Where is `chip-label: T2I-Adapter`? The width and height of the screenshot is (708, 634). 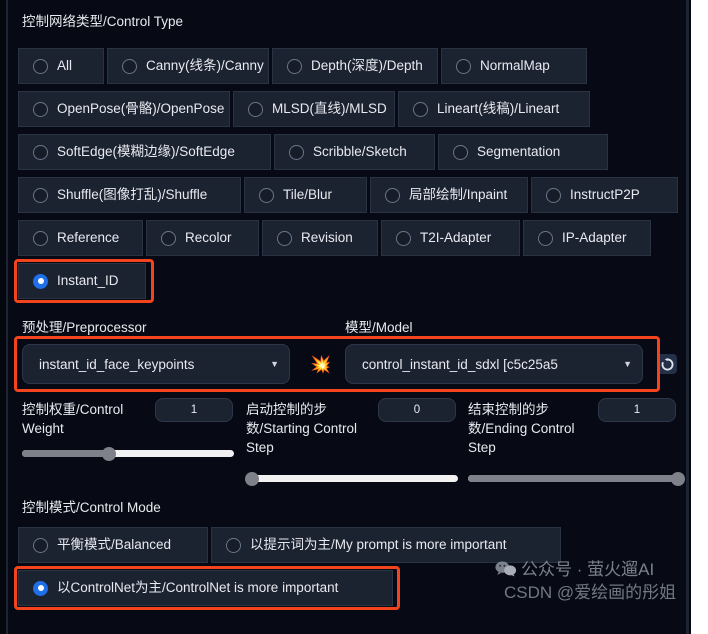
chip-label: T2I-Adapter is located at coordinates (456, 237).